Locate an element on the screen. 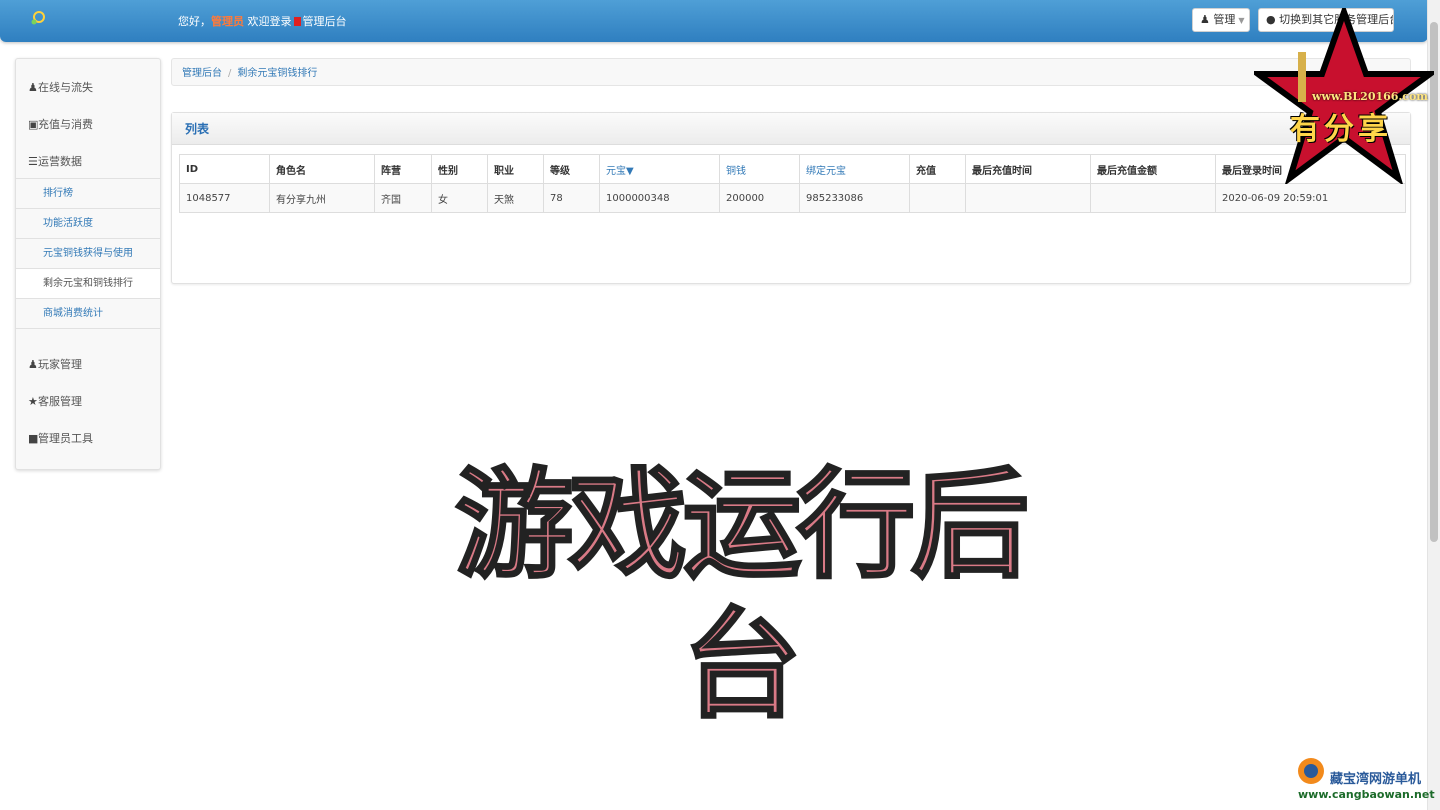  sidebar-item-online: ♟在线与流失 is located at coordinates (60, 87).